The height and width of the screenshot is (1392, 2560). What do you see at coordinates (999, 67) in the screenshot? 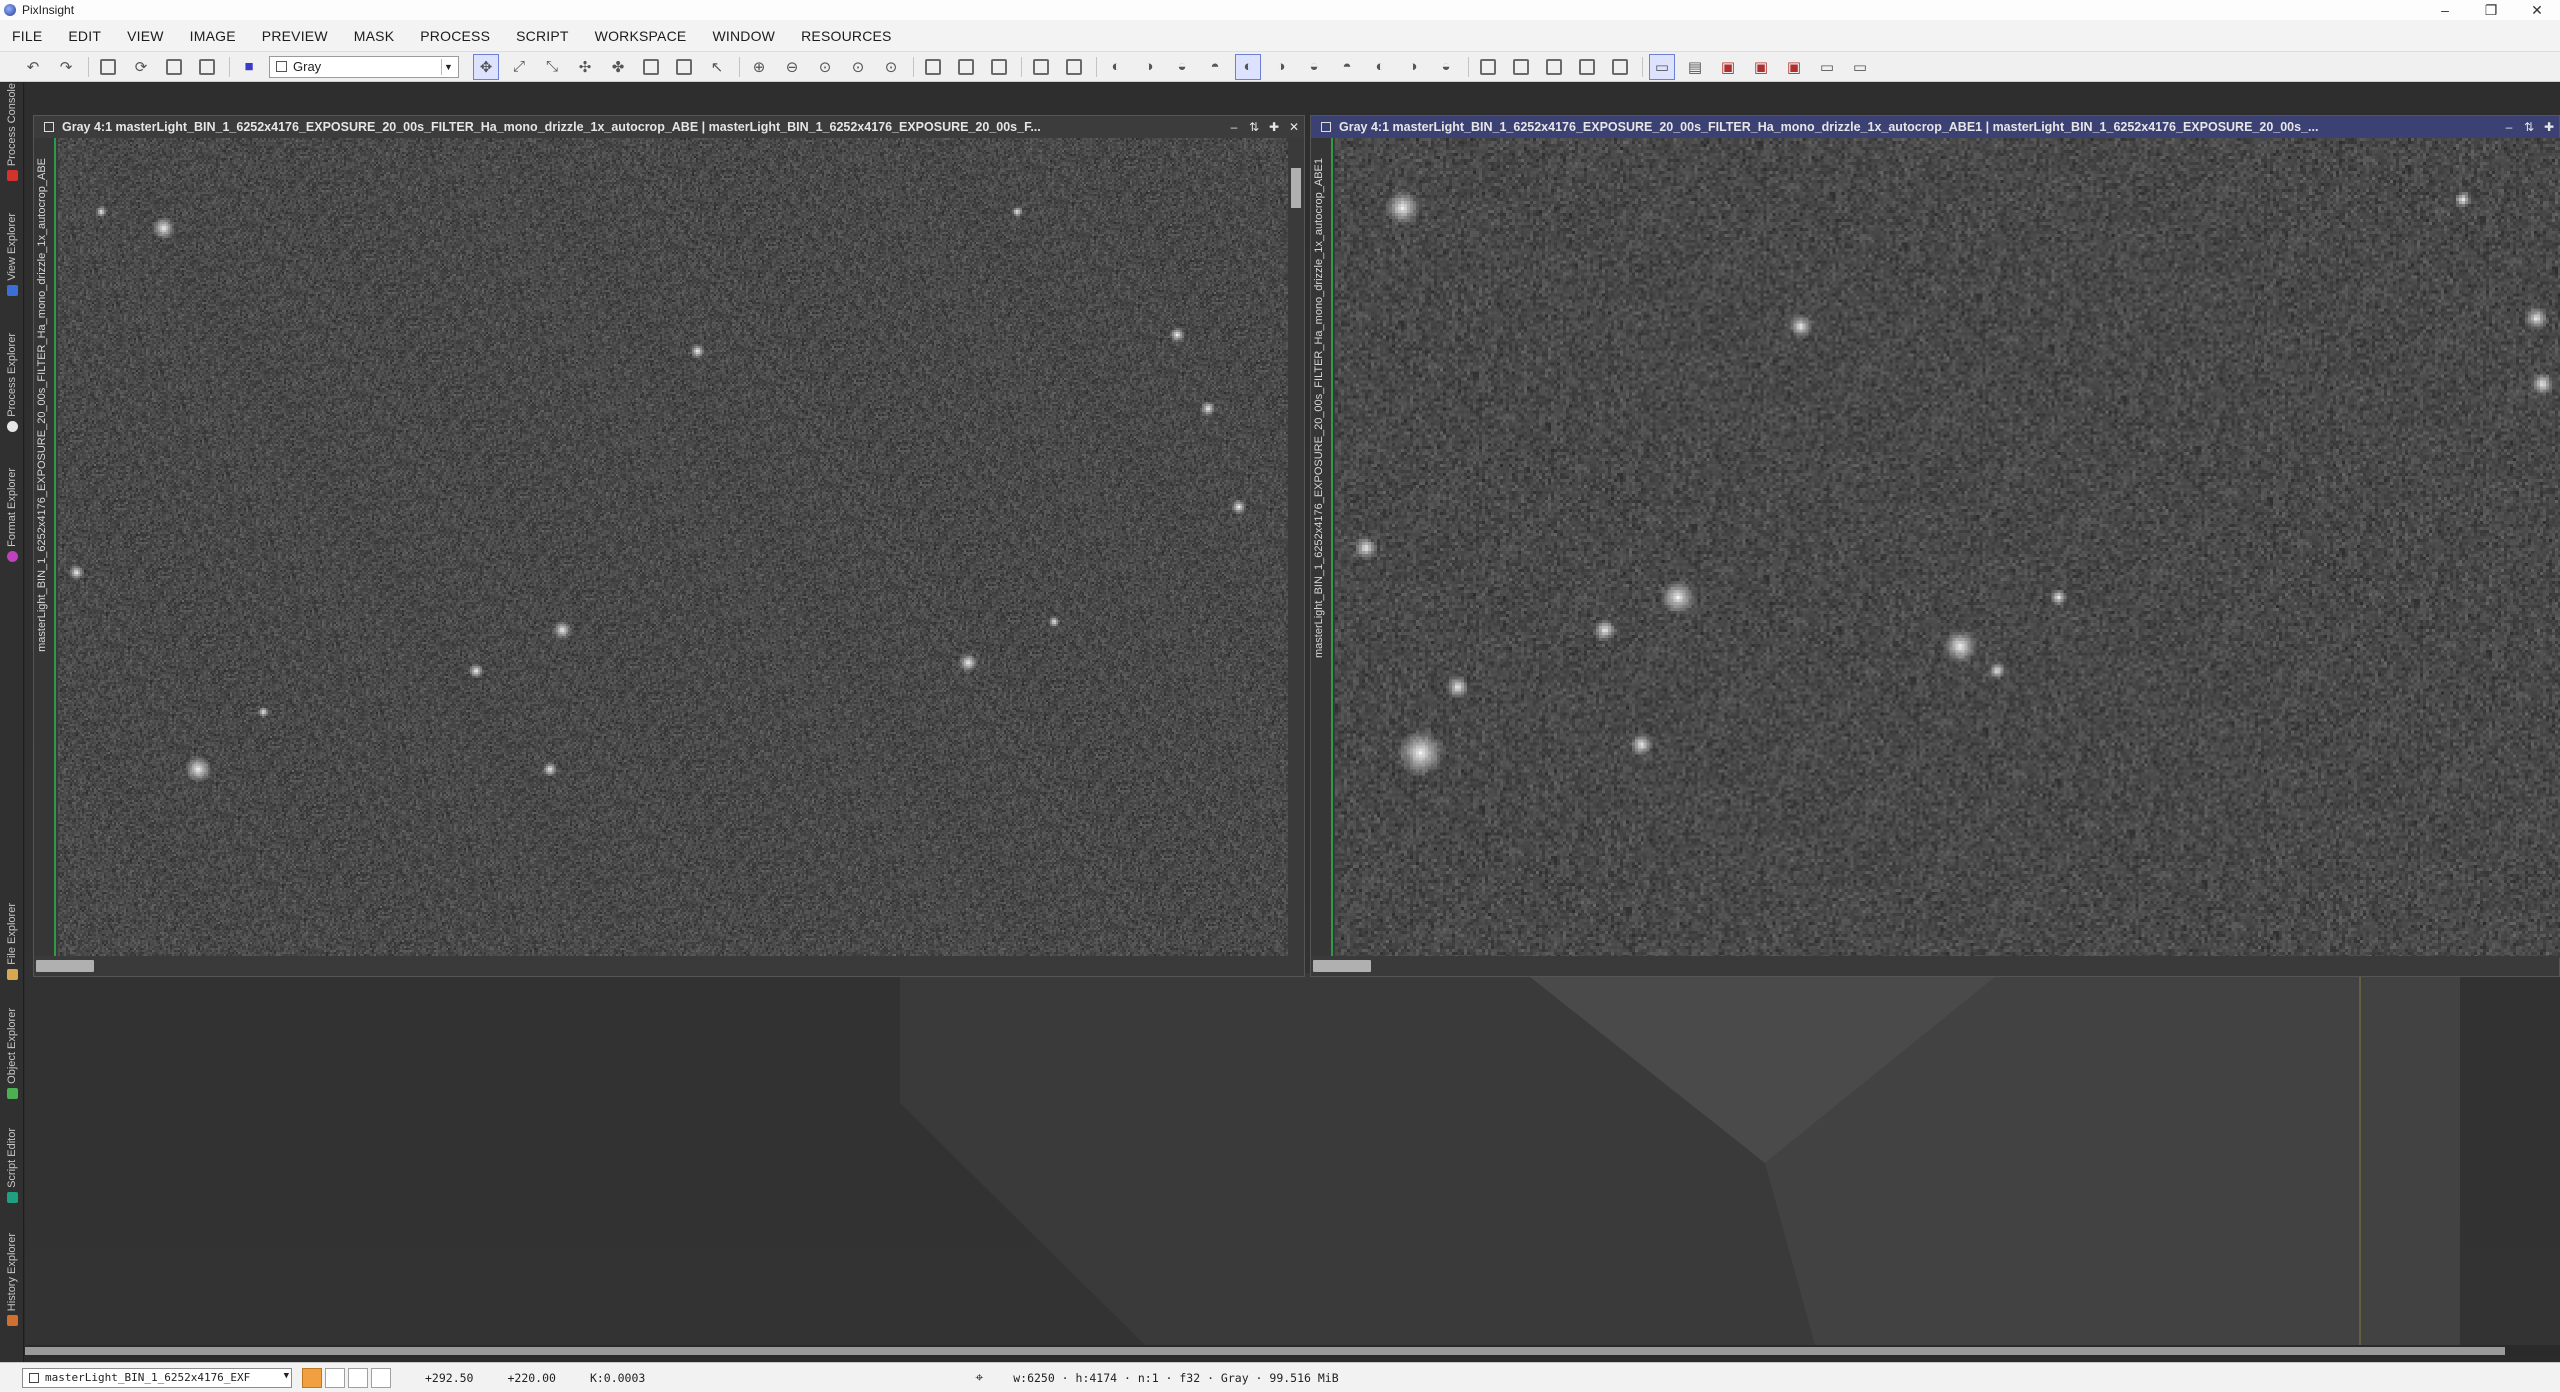
I see `fit-screen-icon` at bounding box center [999, 67].